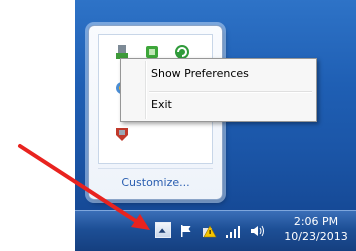 The height and width of the screenshot is (251, 356). I want to click on red-arrow-annotation, so click(84, 187).